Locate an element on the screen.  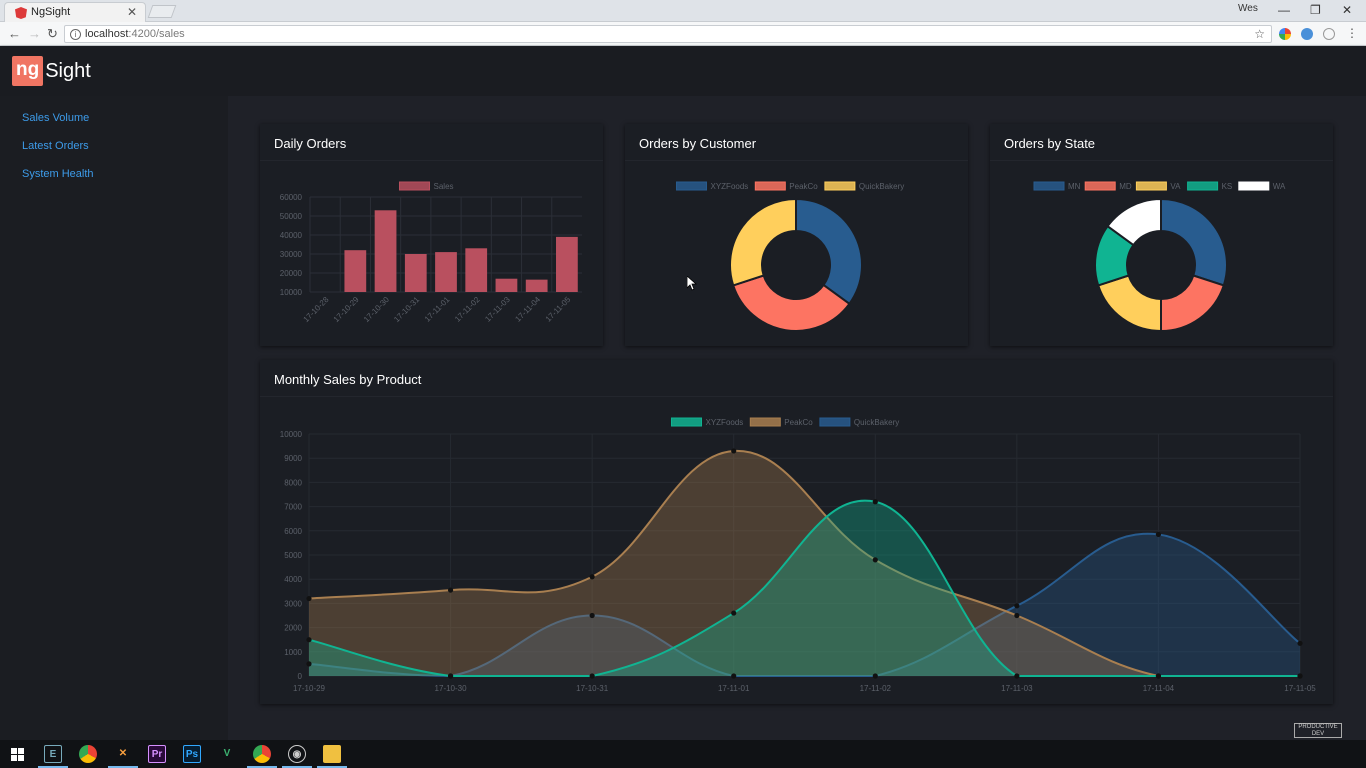
orders-by-customer-donut-chart: XYZFoods PeakCo QuickBakery is located at coordinates (796, 235).